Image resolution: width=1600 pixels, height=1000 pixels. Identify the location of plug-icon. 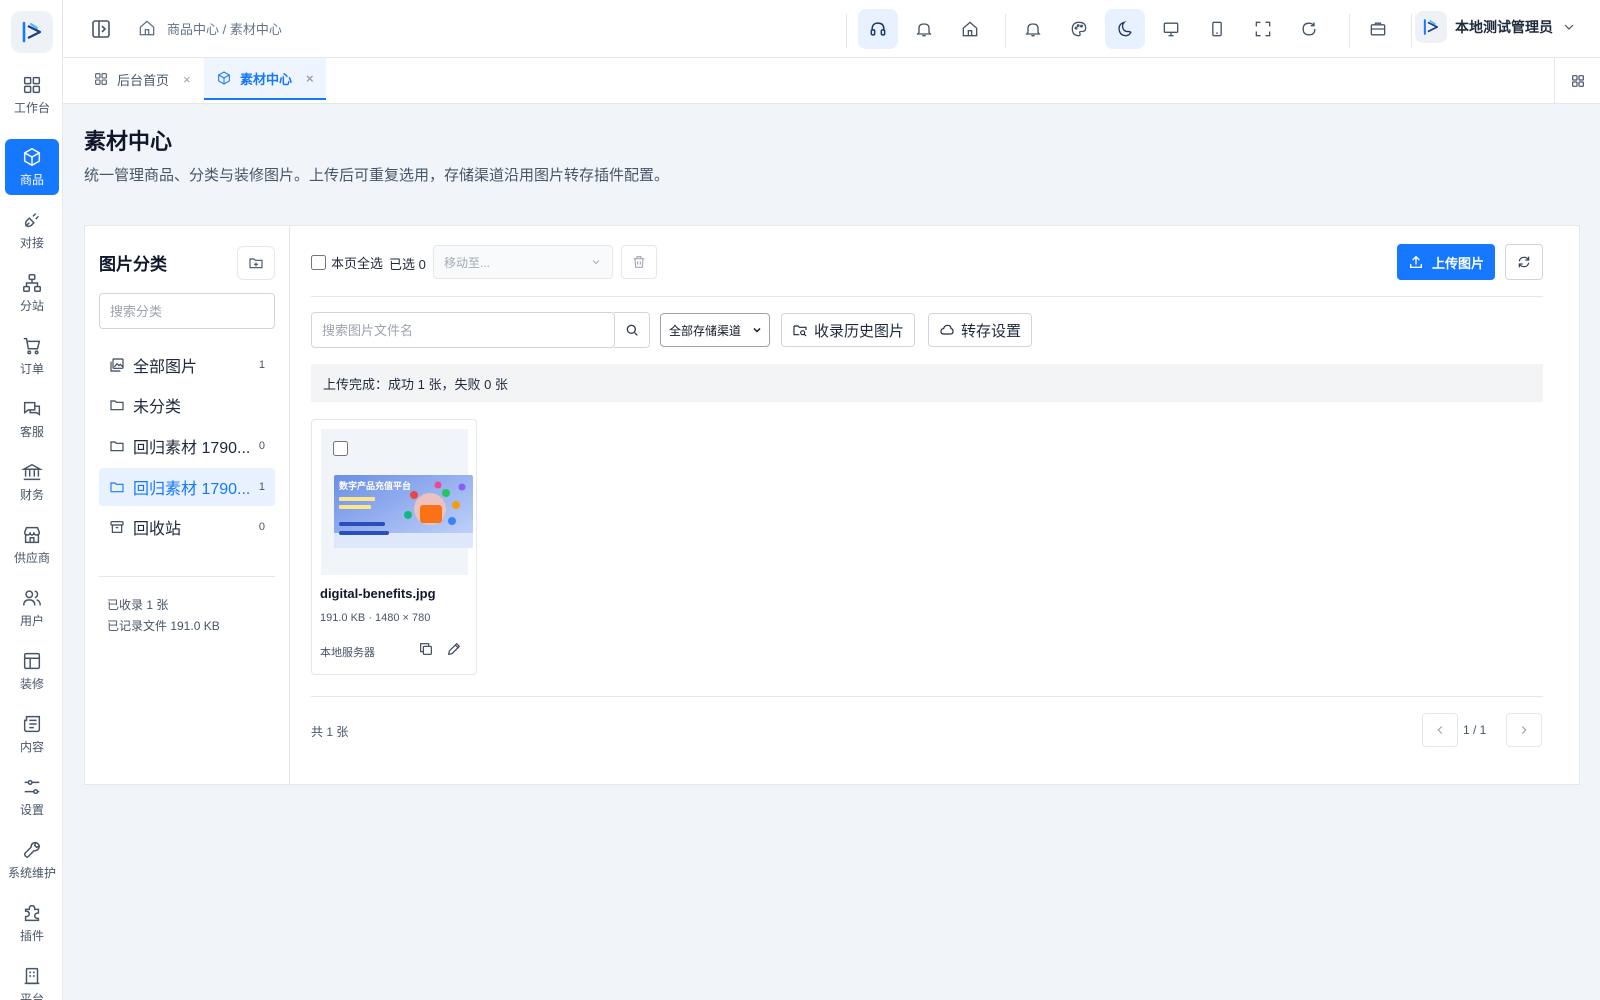
(31, 220).